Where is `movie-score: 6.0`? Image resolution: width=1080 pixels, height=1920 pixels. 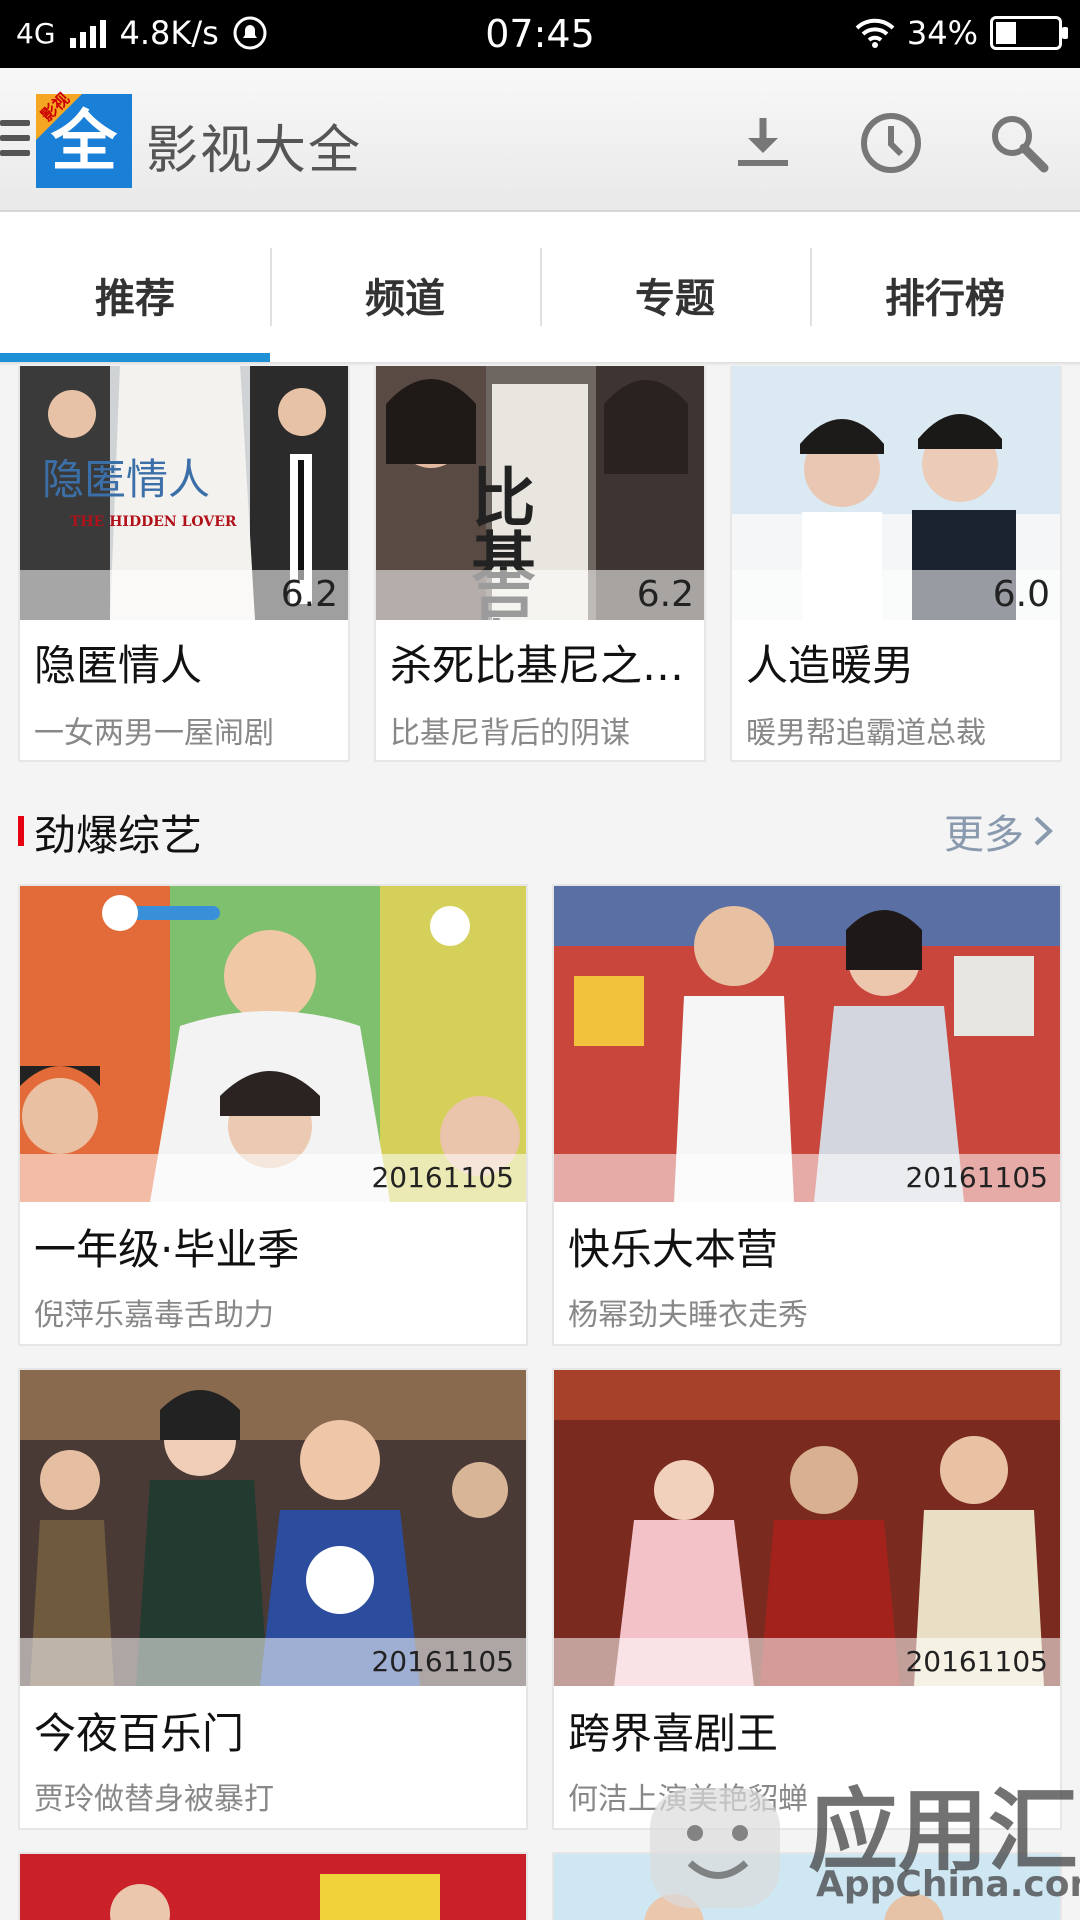
movie-score: 6.0 is located at coordinates (896, 595).